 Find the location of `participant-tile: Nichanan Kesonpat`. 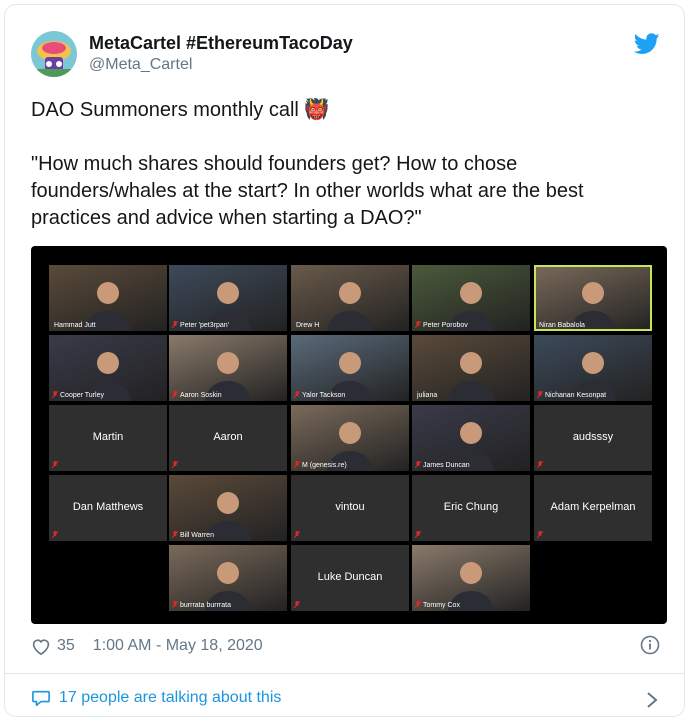

participant-tile: Nichanan Kesonpat is located at coordinates (593, 368).